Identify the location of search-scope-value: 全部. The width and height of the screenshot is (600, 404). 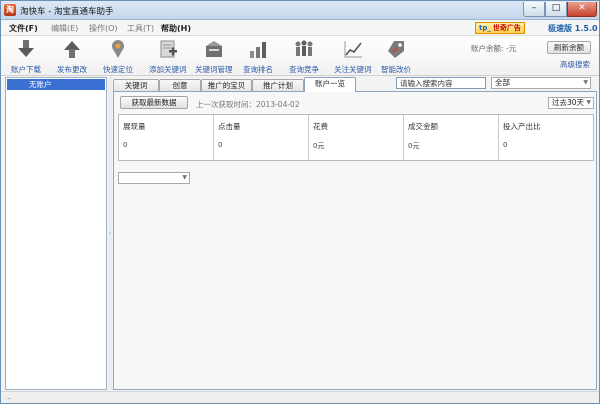
(502, 82).